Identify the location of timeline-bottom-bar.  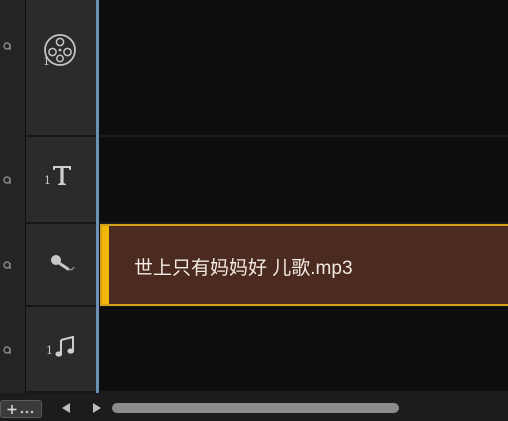
(254, 407).